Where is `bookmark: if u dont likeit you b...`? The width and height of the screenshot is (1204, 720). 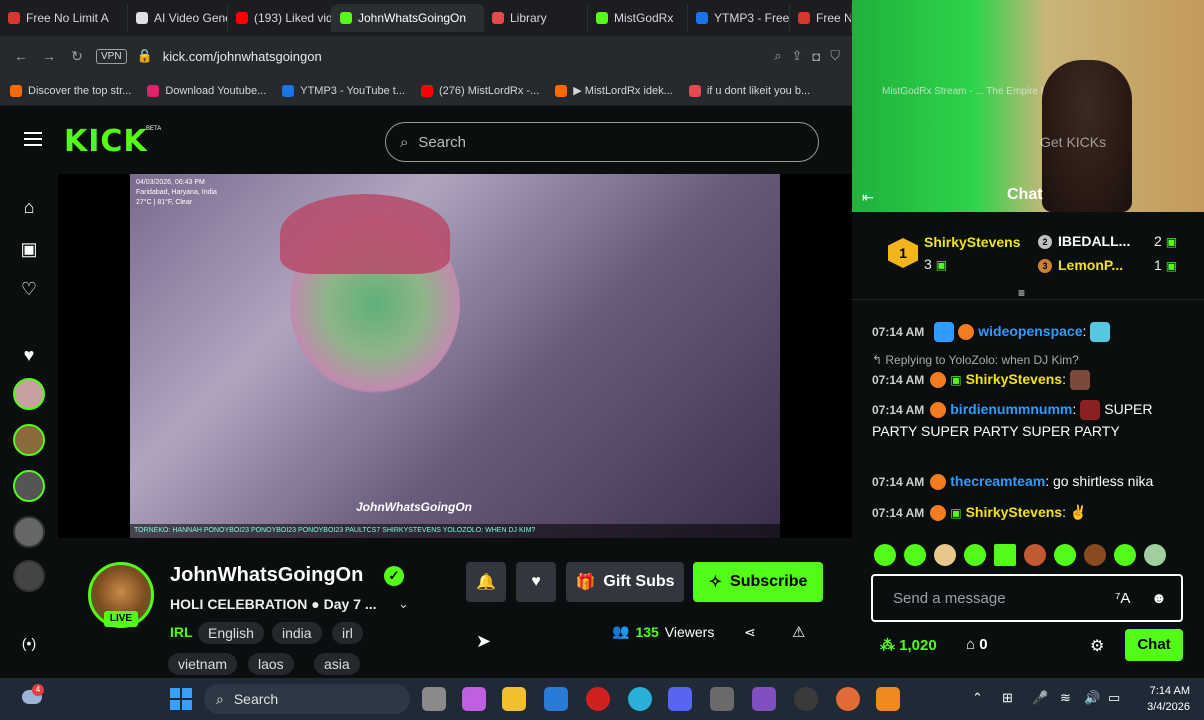 bookmark: if u dont likeit you b... is located at coordinates (749, 90).